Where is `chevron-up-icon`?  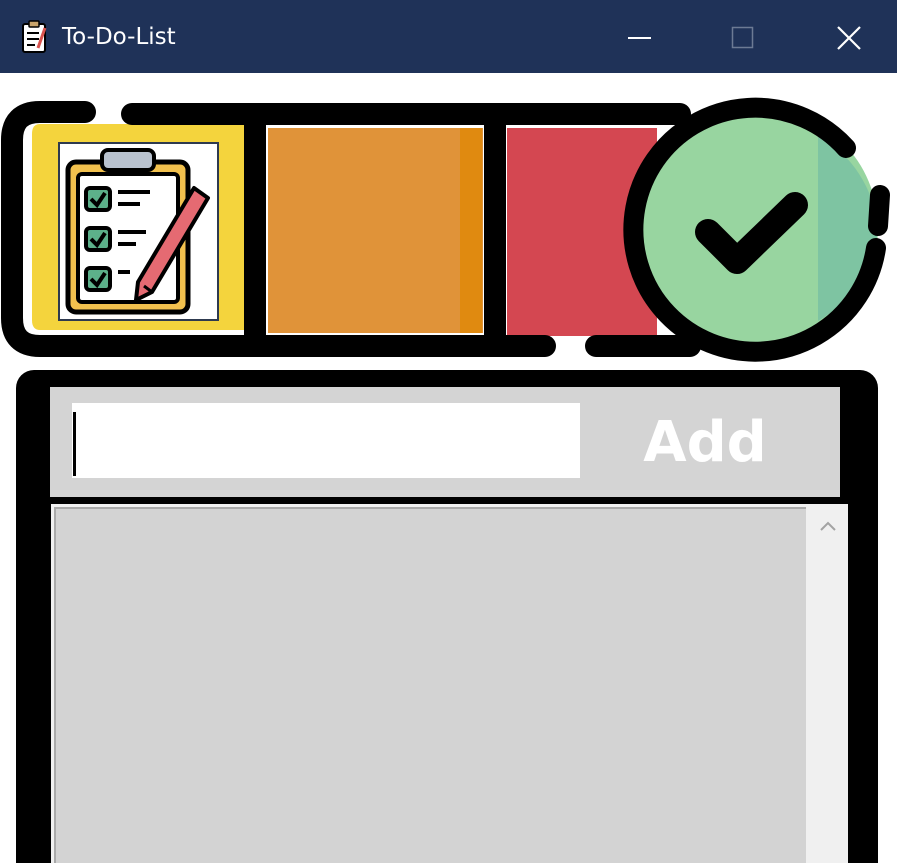
chevron-up-icon is located at coordinates (828, 526).